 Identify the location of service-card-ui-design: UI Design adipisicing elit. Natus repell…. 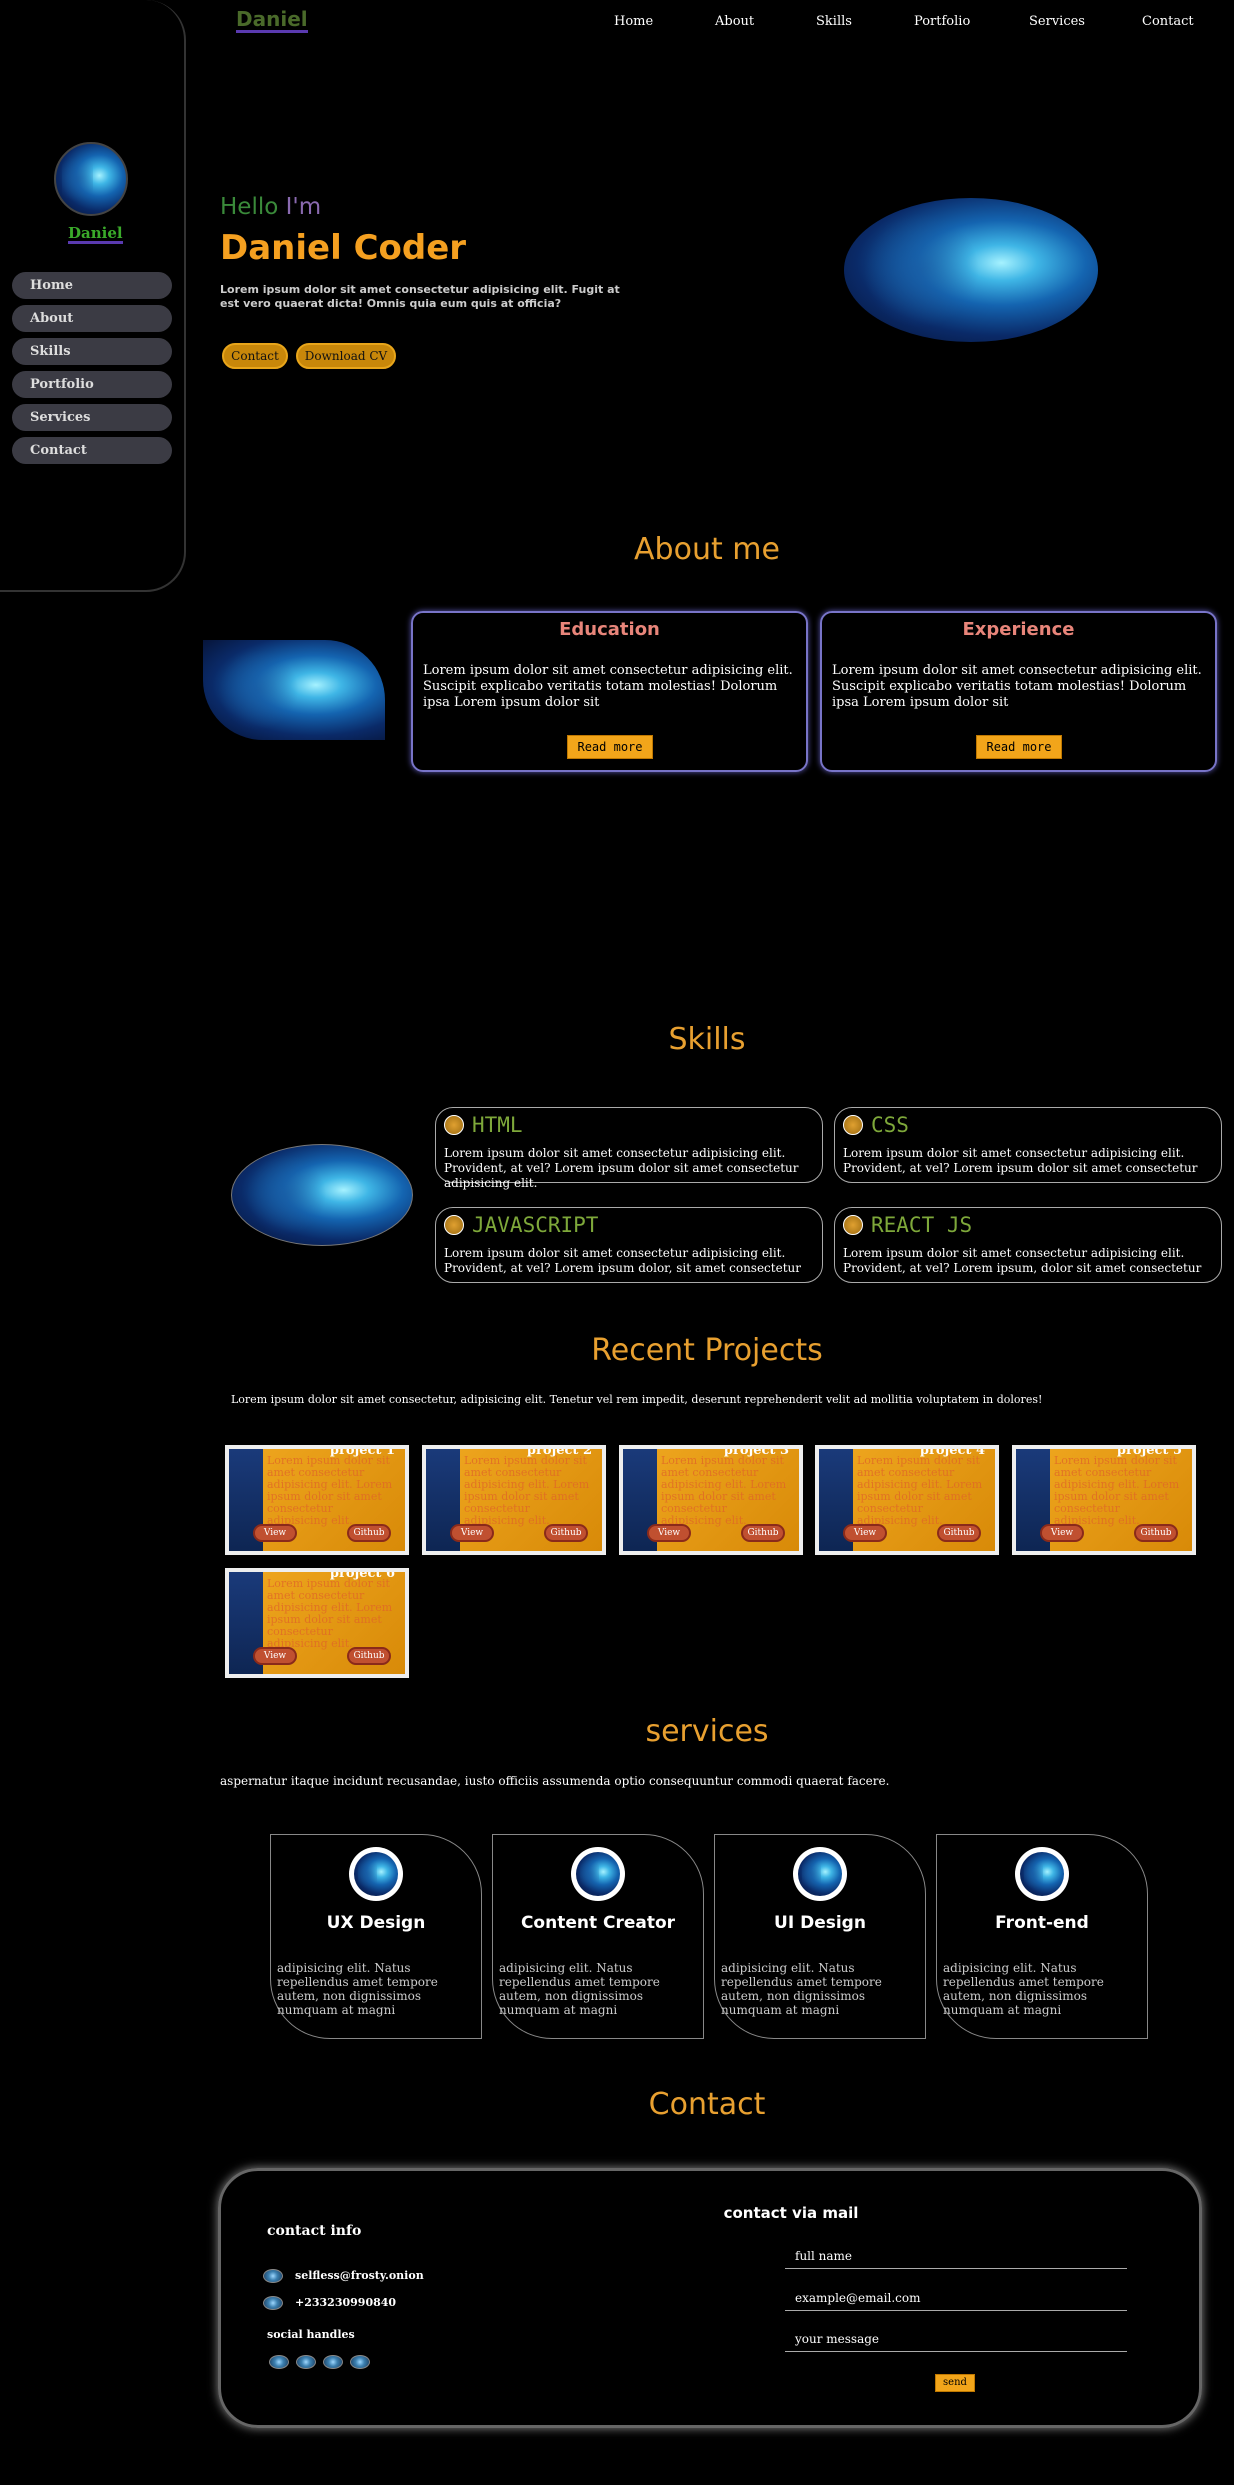
(820, 1936).